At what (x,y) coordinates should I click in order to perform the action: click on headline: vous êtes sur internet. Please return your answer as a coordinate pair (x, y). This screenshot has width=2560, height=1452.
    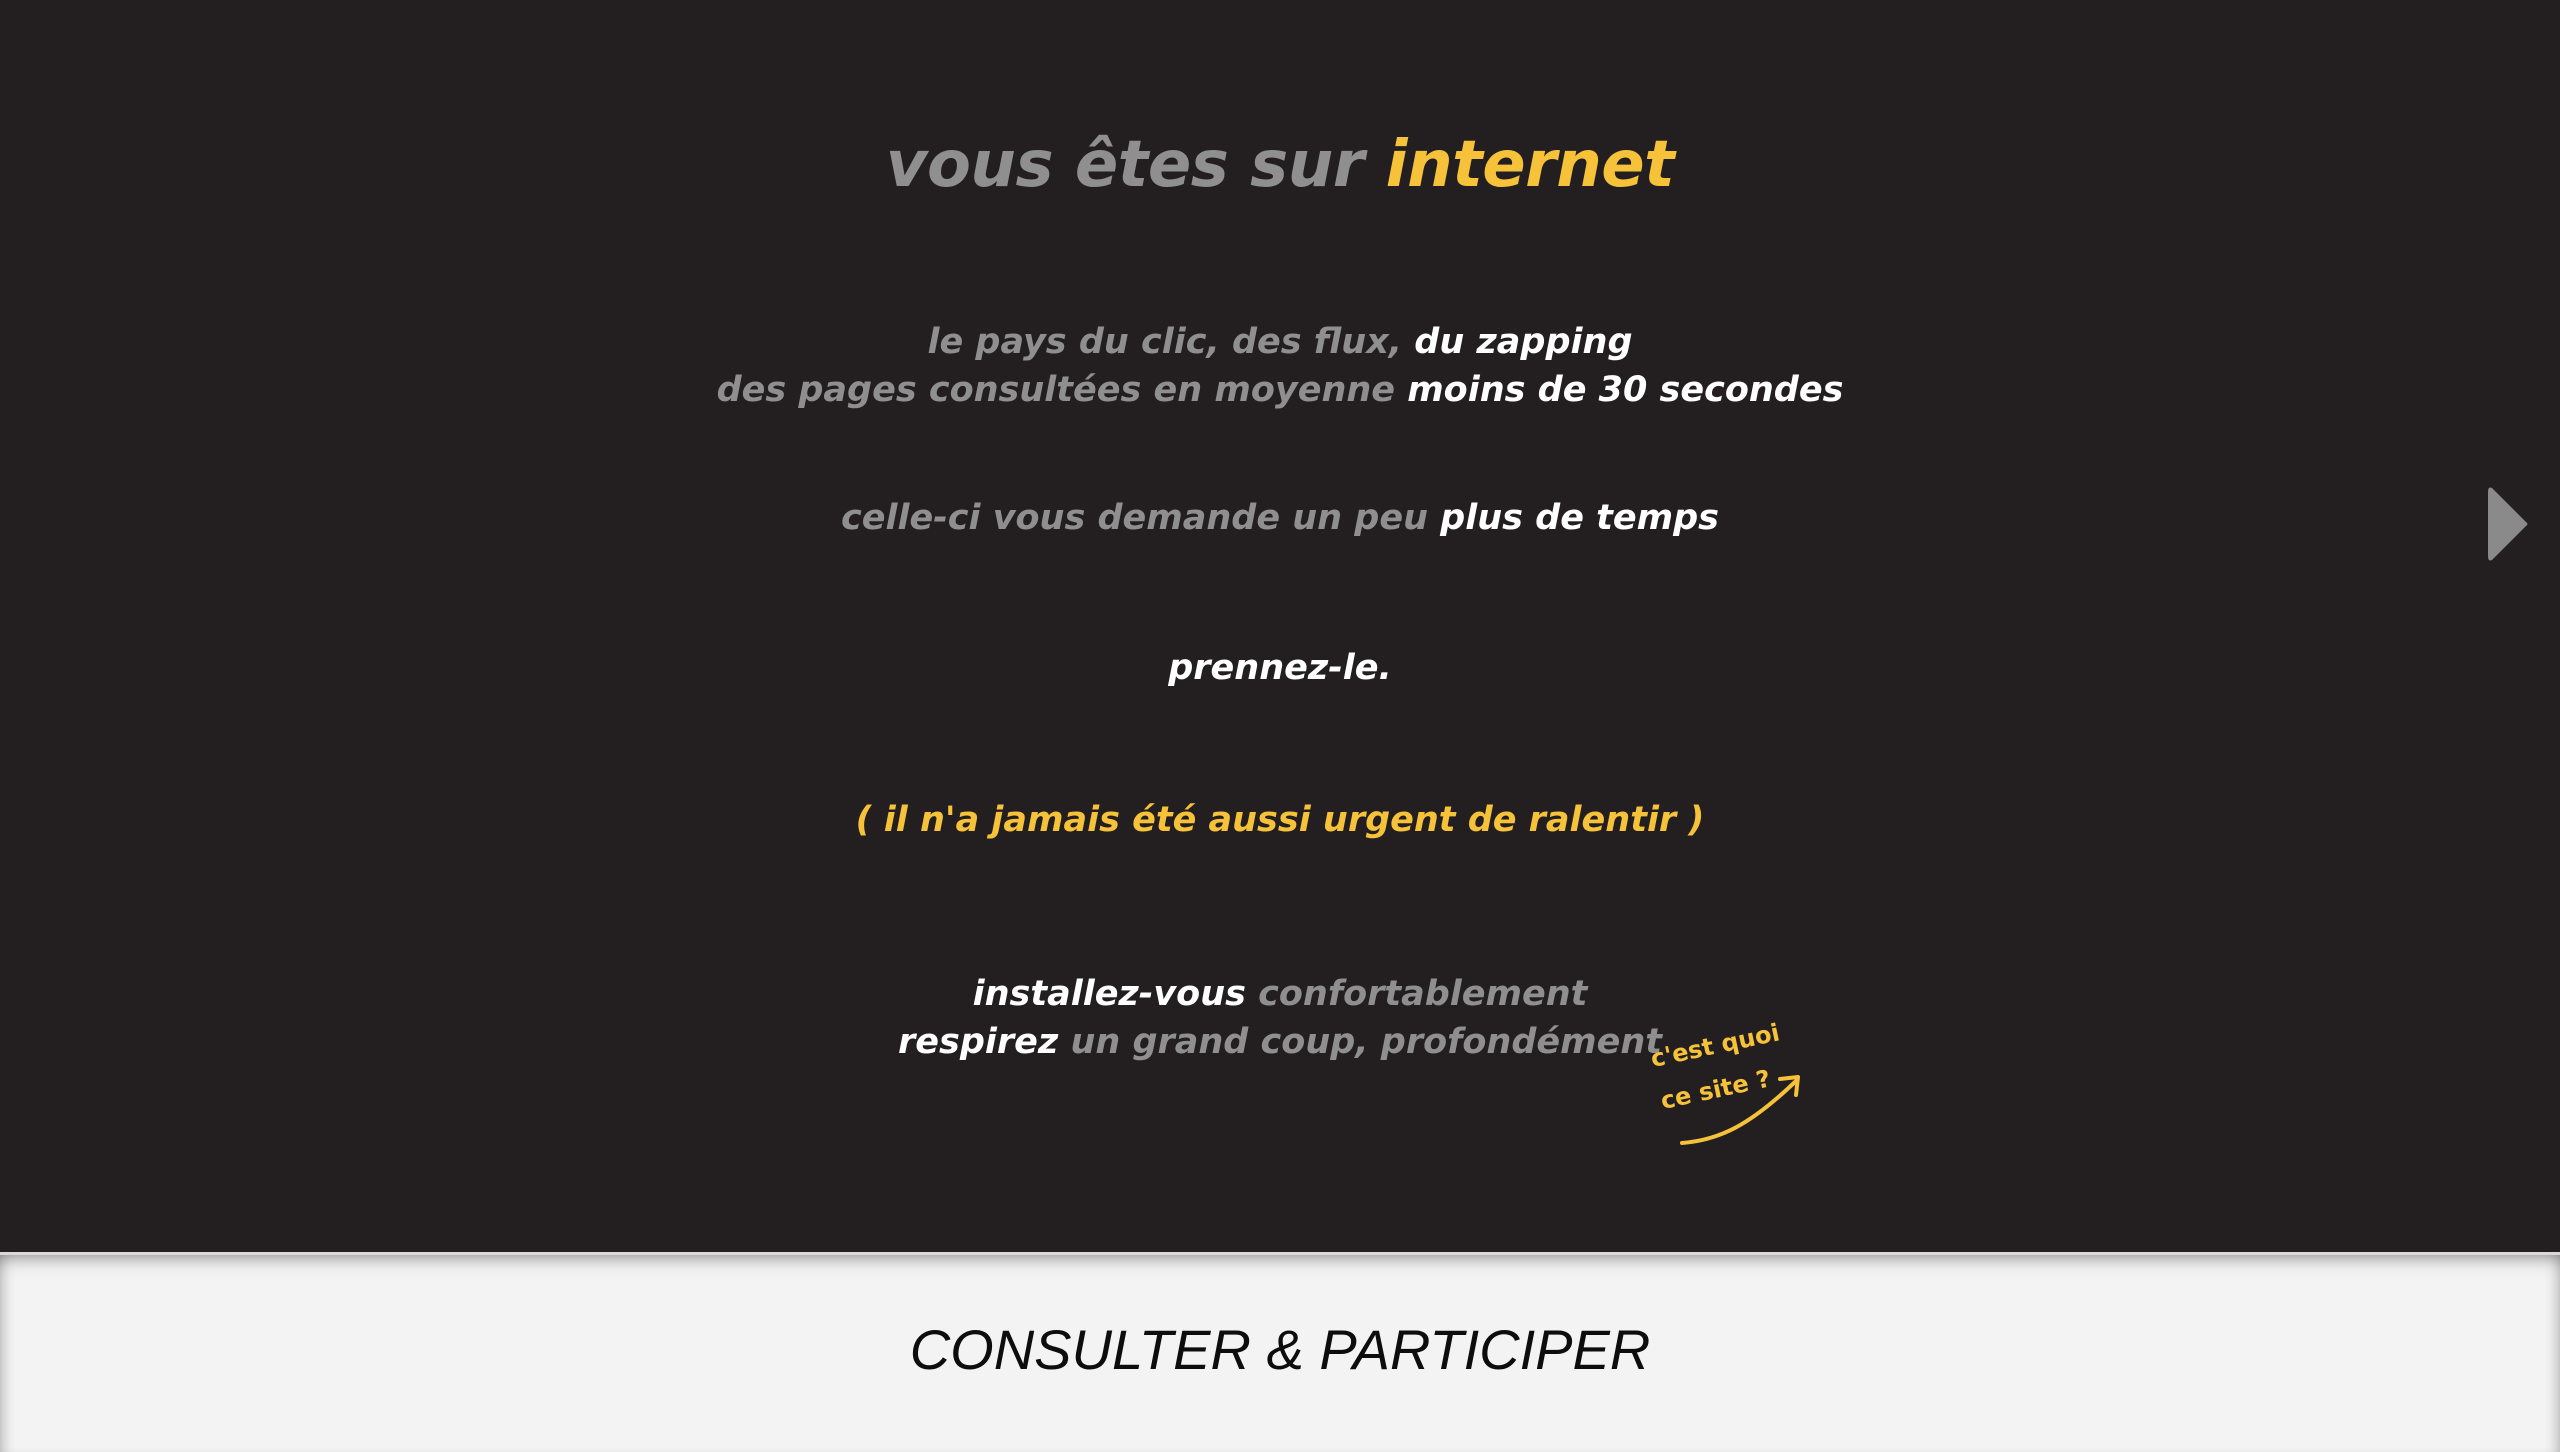
    Looking at the image, I should click on (1280, 165).